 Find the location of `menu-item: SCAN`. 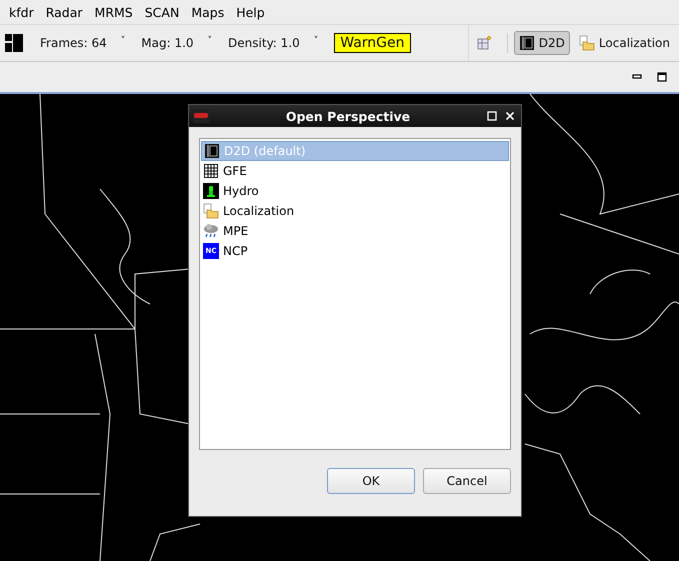

menu-item: SCAN is located at coordinates (162, 12).